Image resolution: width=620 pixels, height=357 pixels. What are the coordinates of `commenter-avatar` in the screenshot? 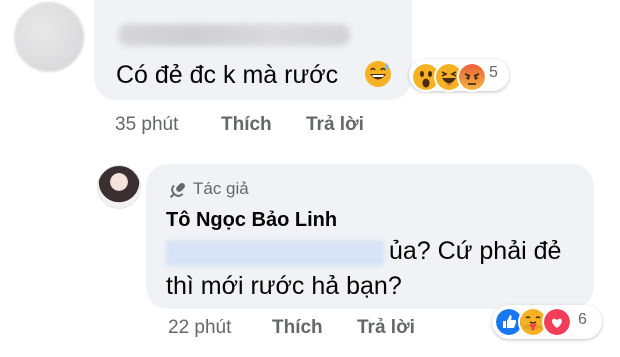 It's located at (49, 37).